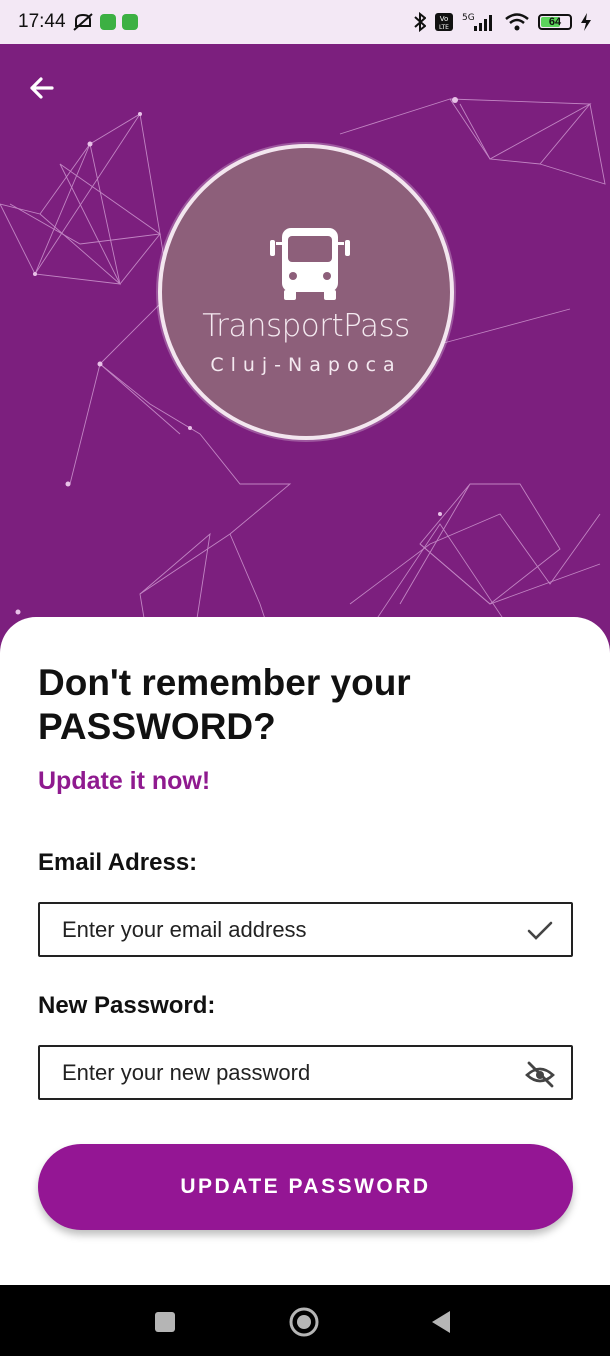 Image resolution: width=610 pixels, height=1356 pixels. I want to click on logo-subtitle: Cluj-Napoca, so click(306, 365).